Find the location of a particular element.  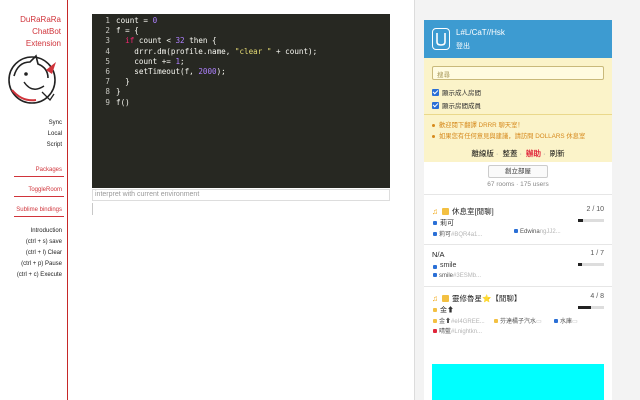

line-number: 8 is located at coordinates (107, 92).